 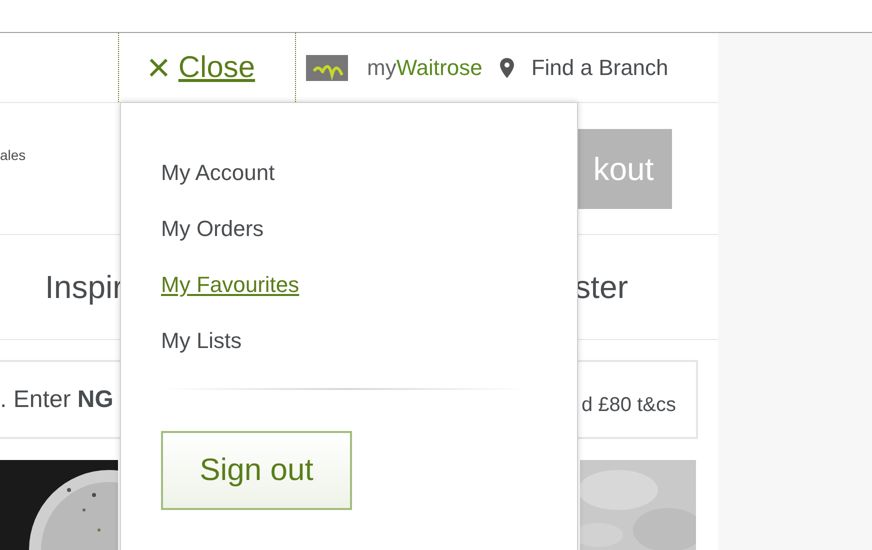 What do you see at coordinates (601, 287) in the screenshot?
I see `nav-link: ster` at bounding box center [601, 287].